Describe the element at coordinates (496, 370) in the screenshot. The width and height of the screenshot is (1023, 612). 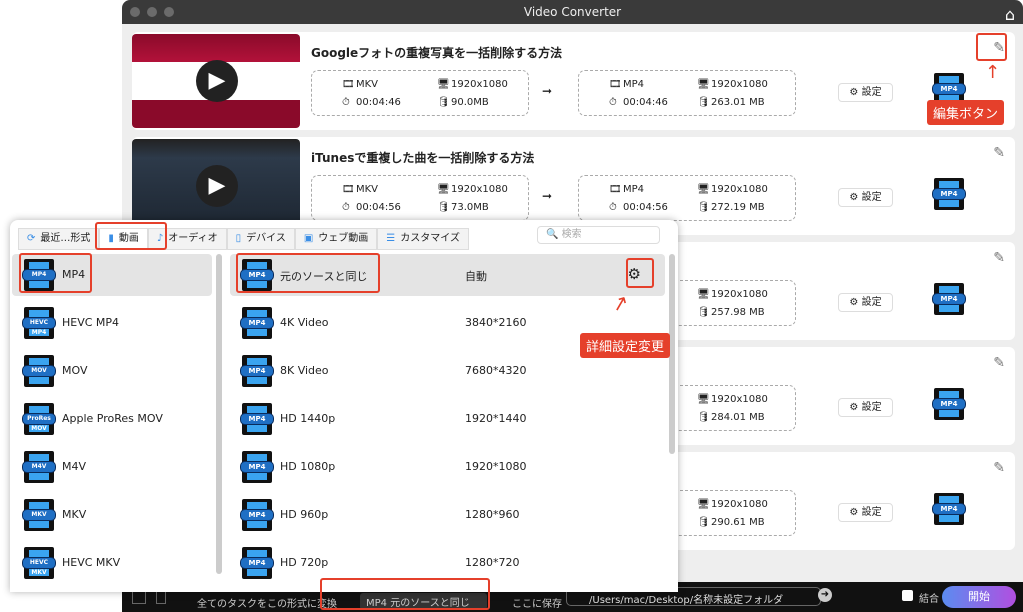
I see `preset-resolution: 7680*4320` at that location.